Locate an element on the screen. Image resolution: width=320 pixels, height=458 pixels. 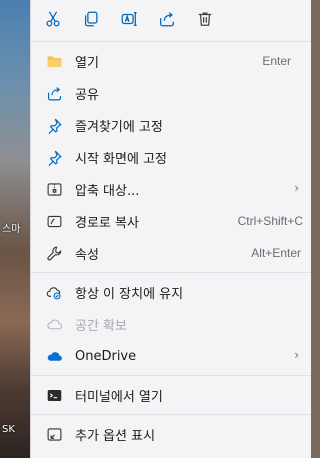
menu-item-label: 항상 이 장치에 유지 is located at coordinates (129, 294).